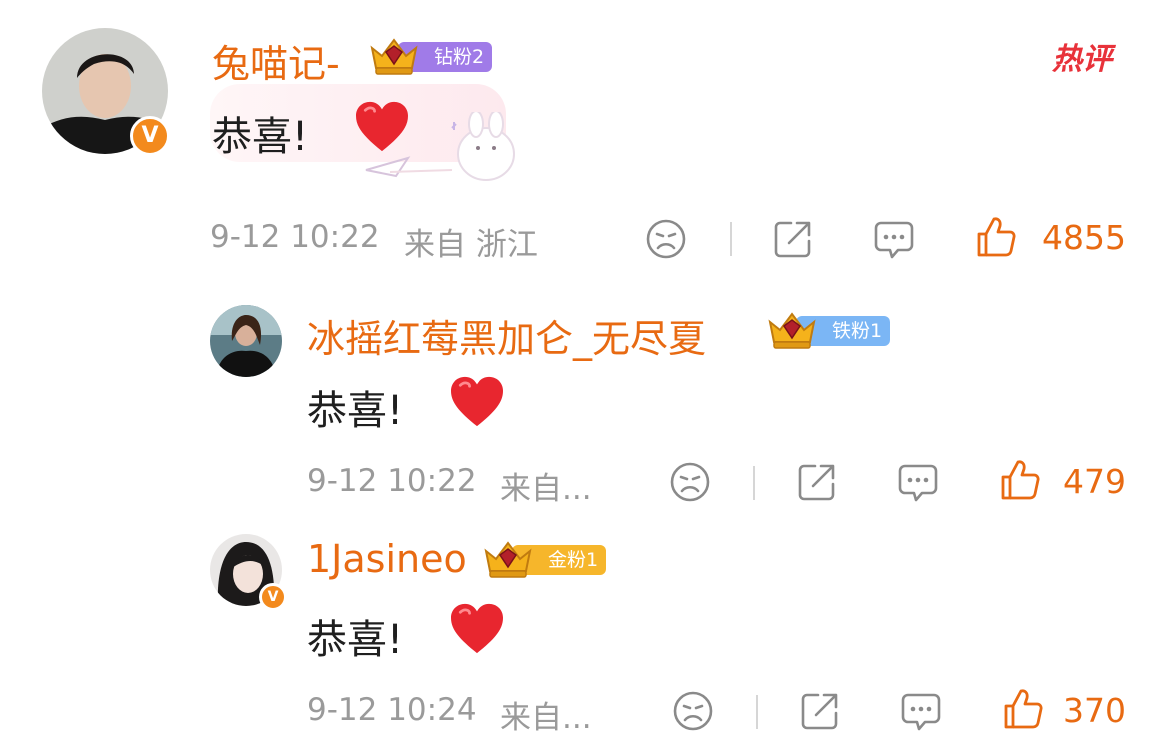 Image resolution: width=1170 pixels, height=756 pixels. Describe the element at coordinates (1094, 481) in the screenshot. I see `like-count: 479` at that location.